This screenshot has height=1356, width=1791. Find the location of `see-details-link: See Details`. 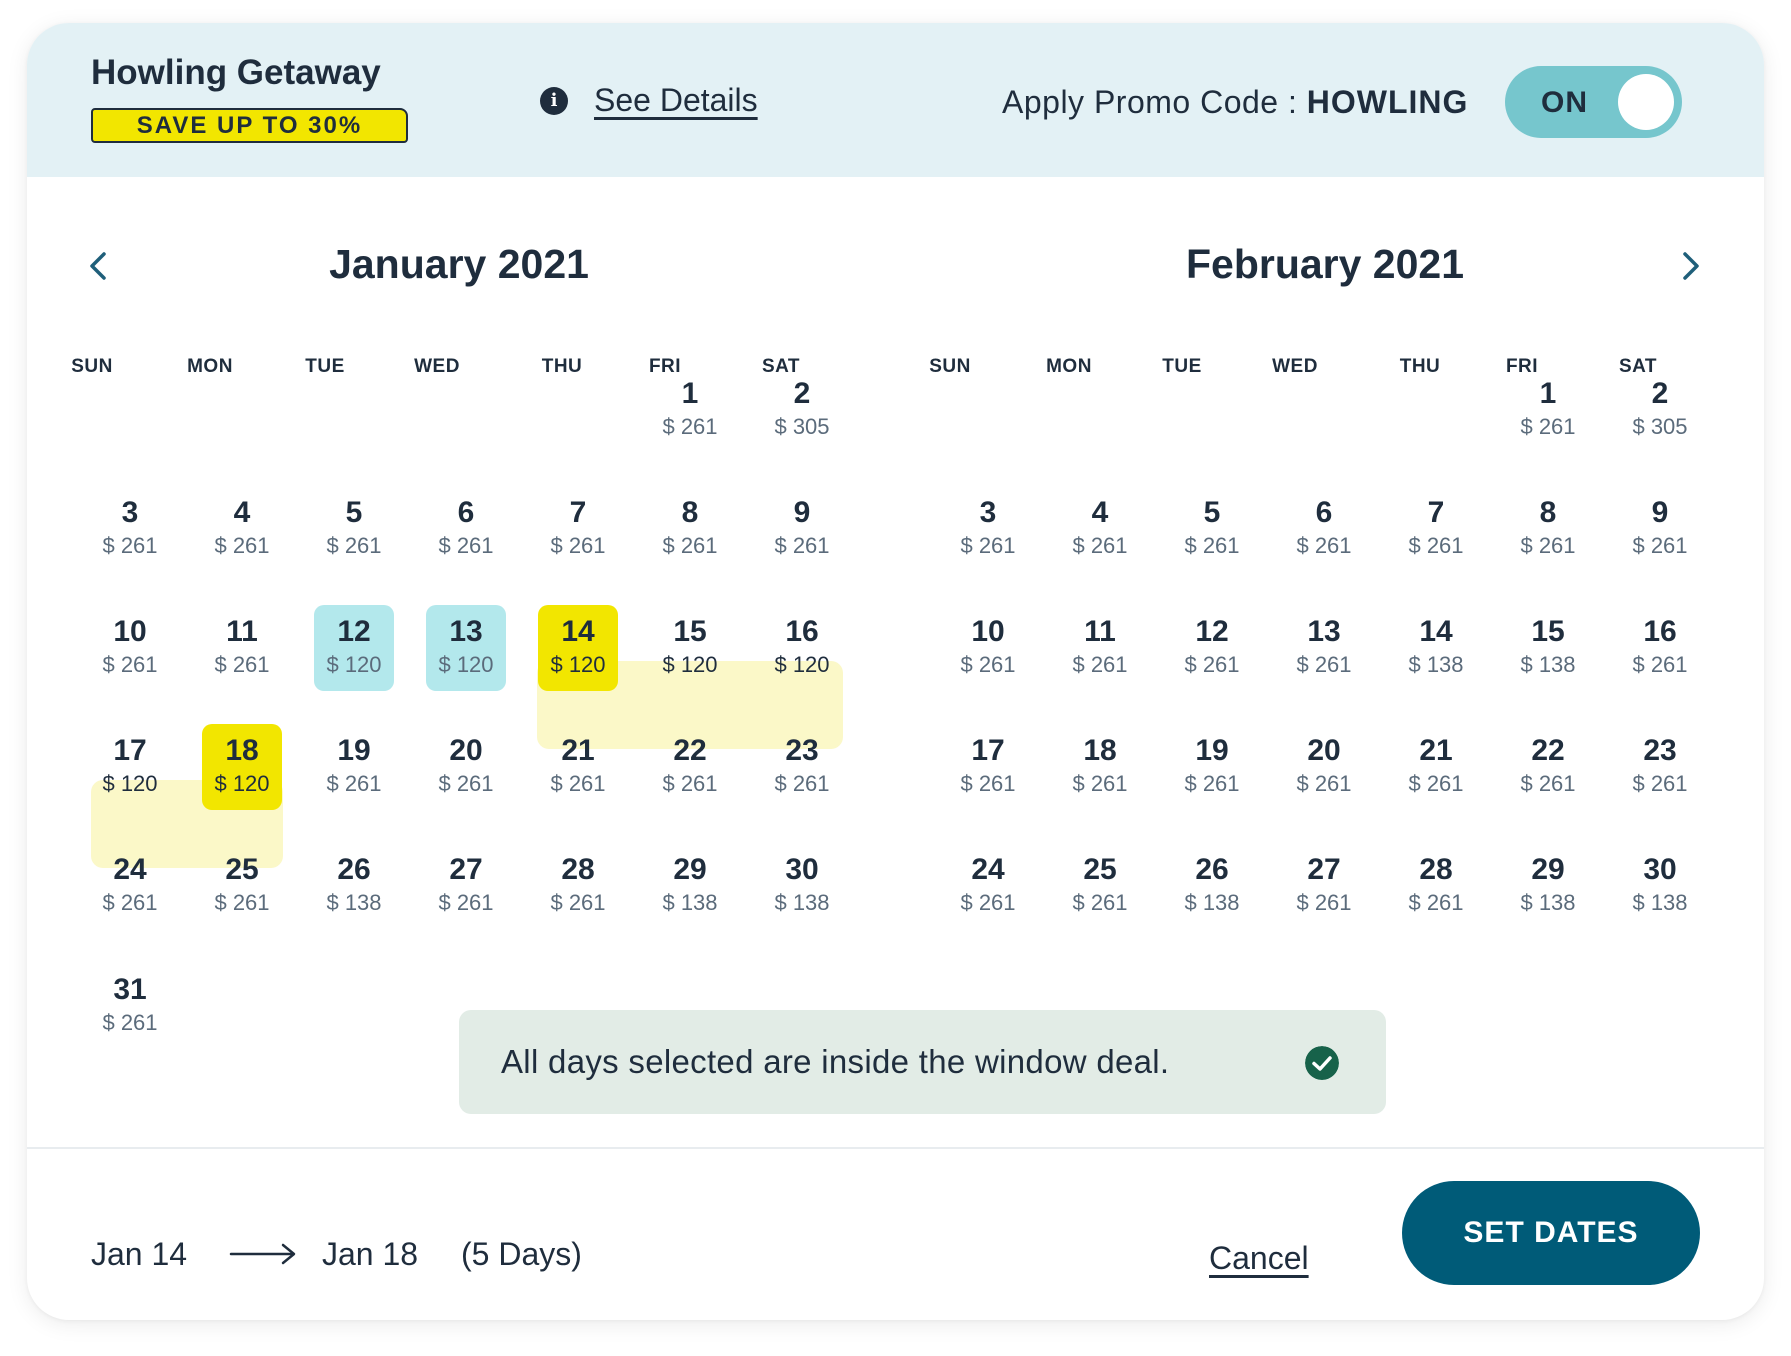

see-details-link: See Details is located at coordinates (676, 100).